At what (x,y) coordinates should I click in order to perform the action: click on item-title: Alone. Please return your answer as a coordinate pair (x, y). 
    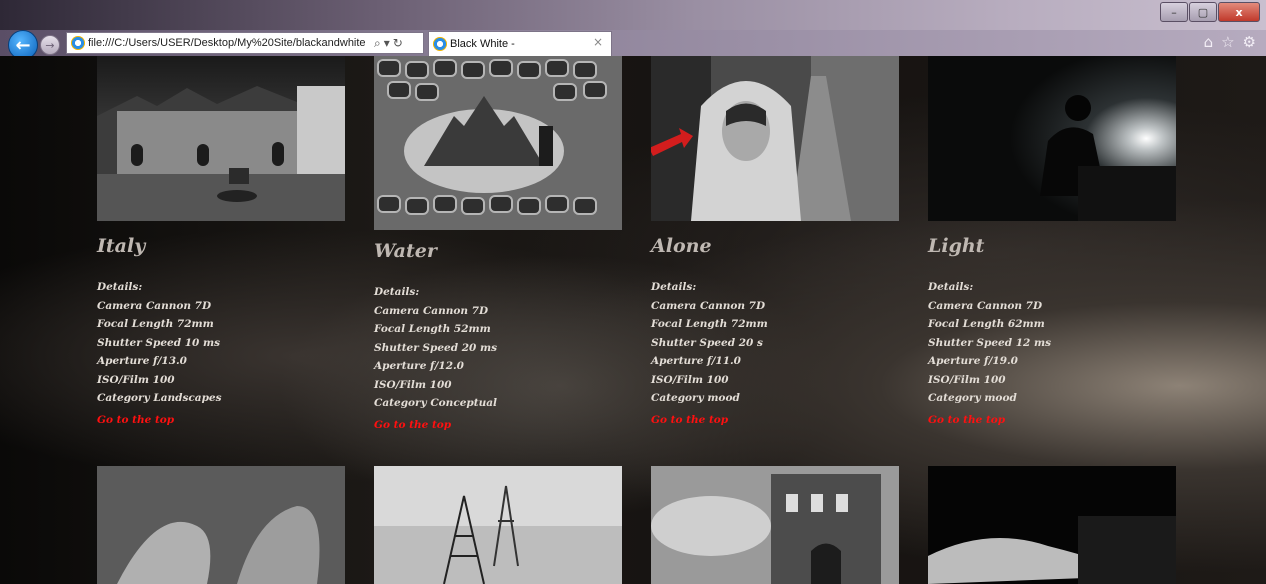
    Looking at the image, I should click on (681, 246).